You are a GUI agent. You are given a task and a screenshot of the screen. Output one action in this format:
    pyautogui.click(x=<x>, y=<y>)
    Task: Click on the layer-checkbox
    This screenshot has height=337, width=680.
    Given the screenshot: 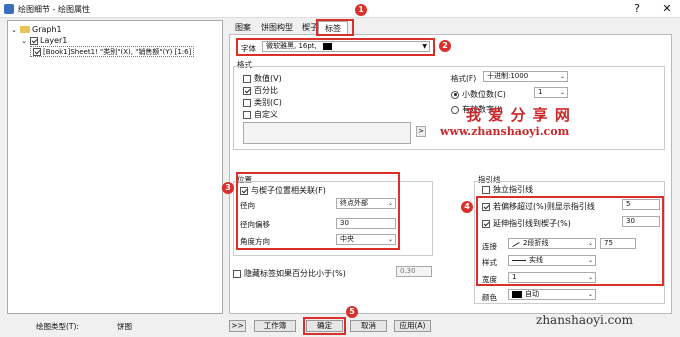 What is the action you would take?
    pyautogui.click(x=34, y=40)
    